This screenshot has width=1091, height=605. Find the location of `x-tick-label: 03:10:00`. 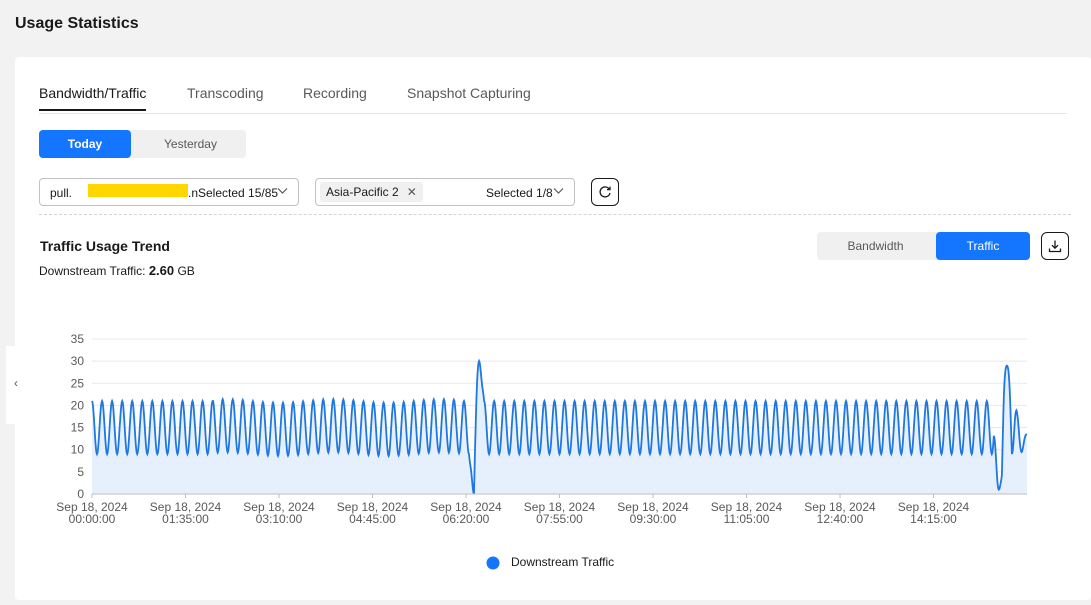

x-tick-label: 03:10:00 is located at coordinates (279, 519).